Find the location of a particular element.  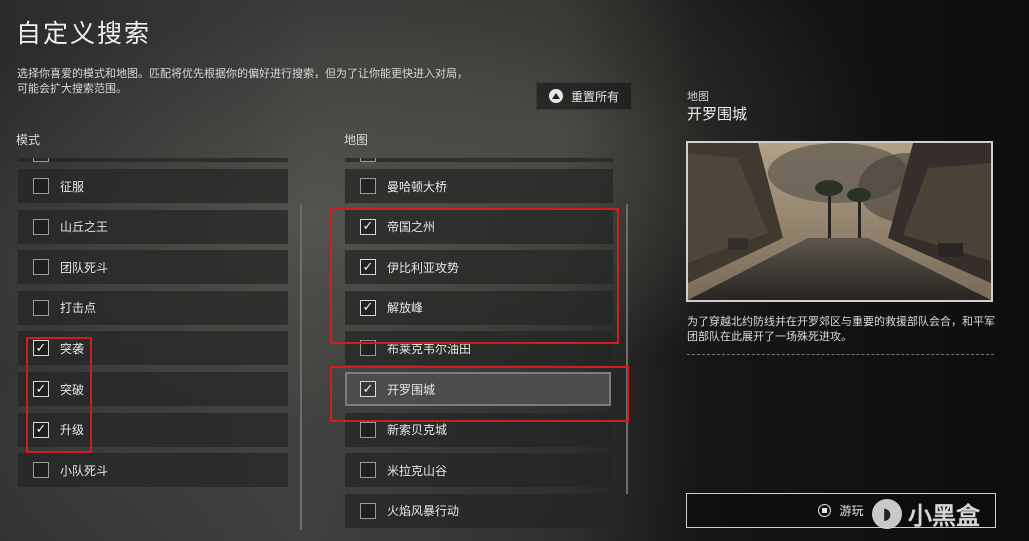

mode-item-label: 小队死斗 is located at coordinates (84, 470).